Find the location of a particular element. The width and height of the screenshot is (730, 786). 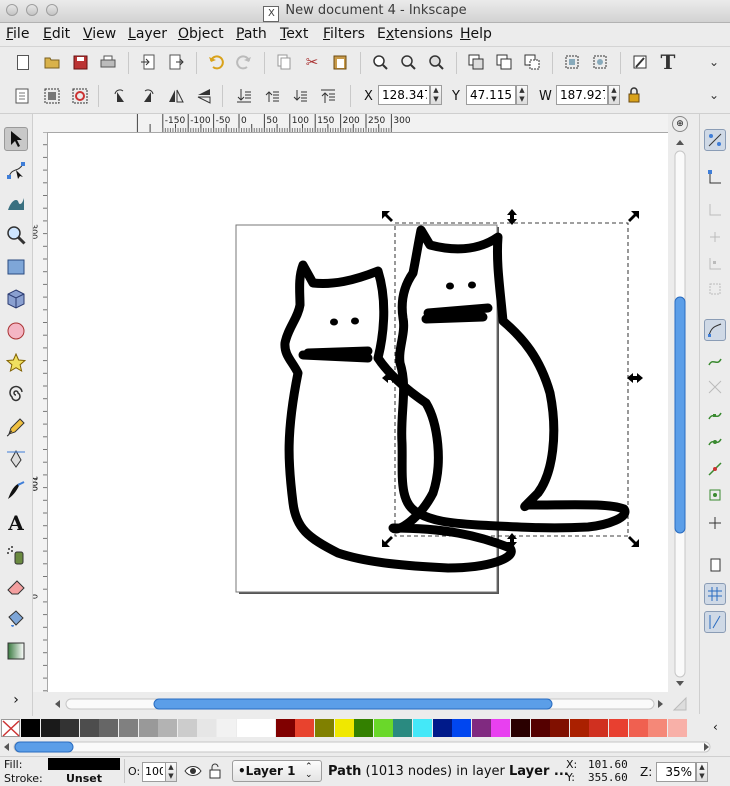

rotate-ccw-button is located at coordinates (120, 96).